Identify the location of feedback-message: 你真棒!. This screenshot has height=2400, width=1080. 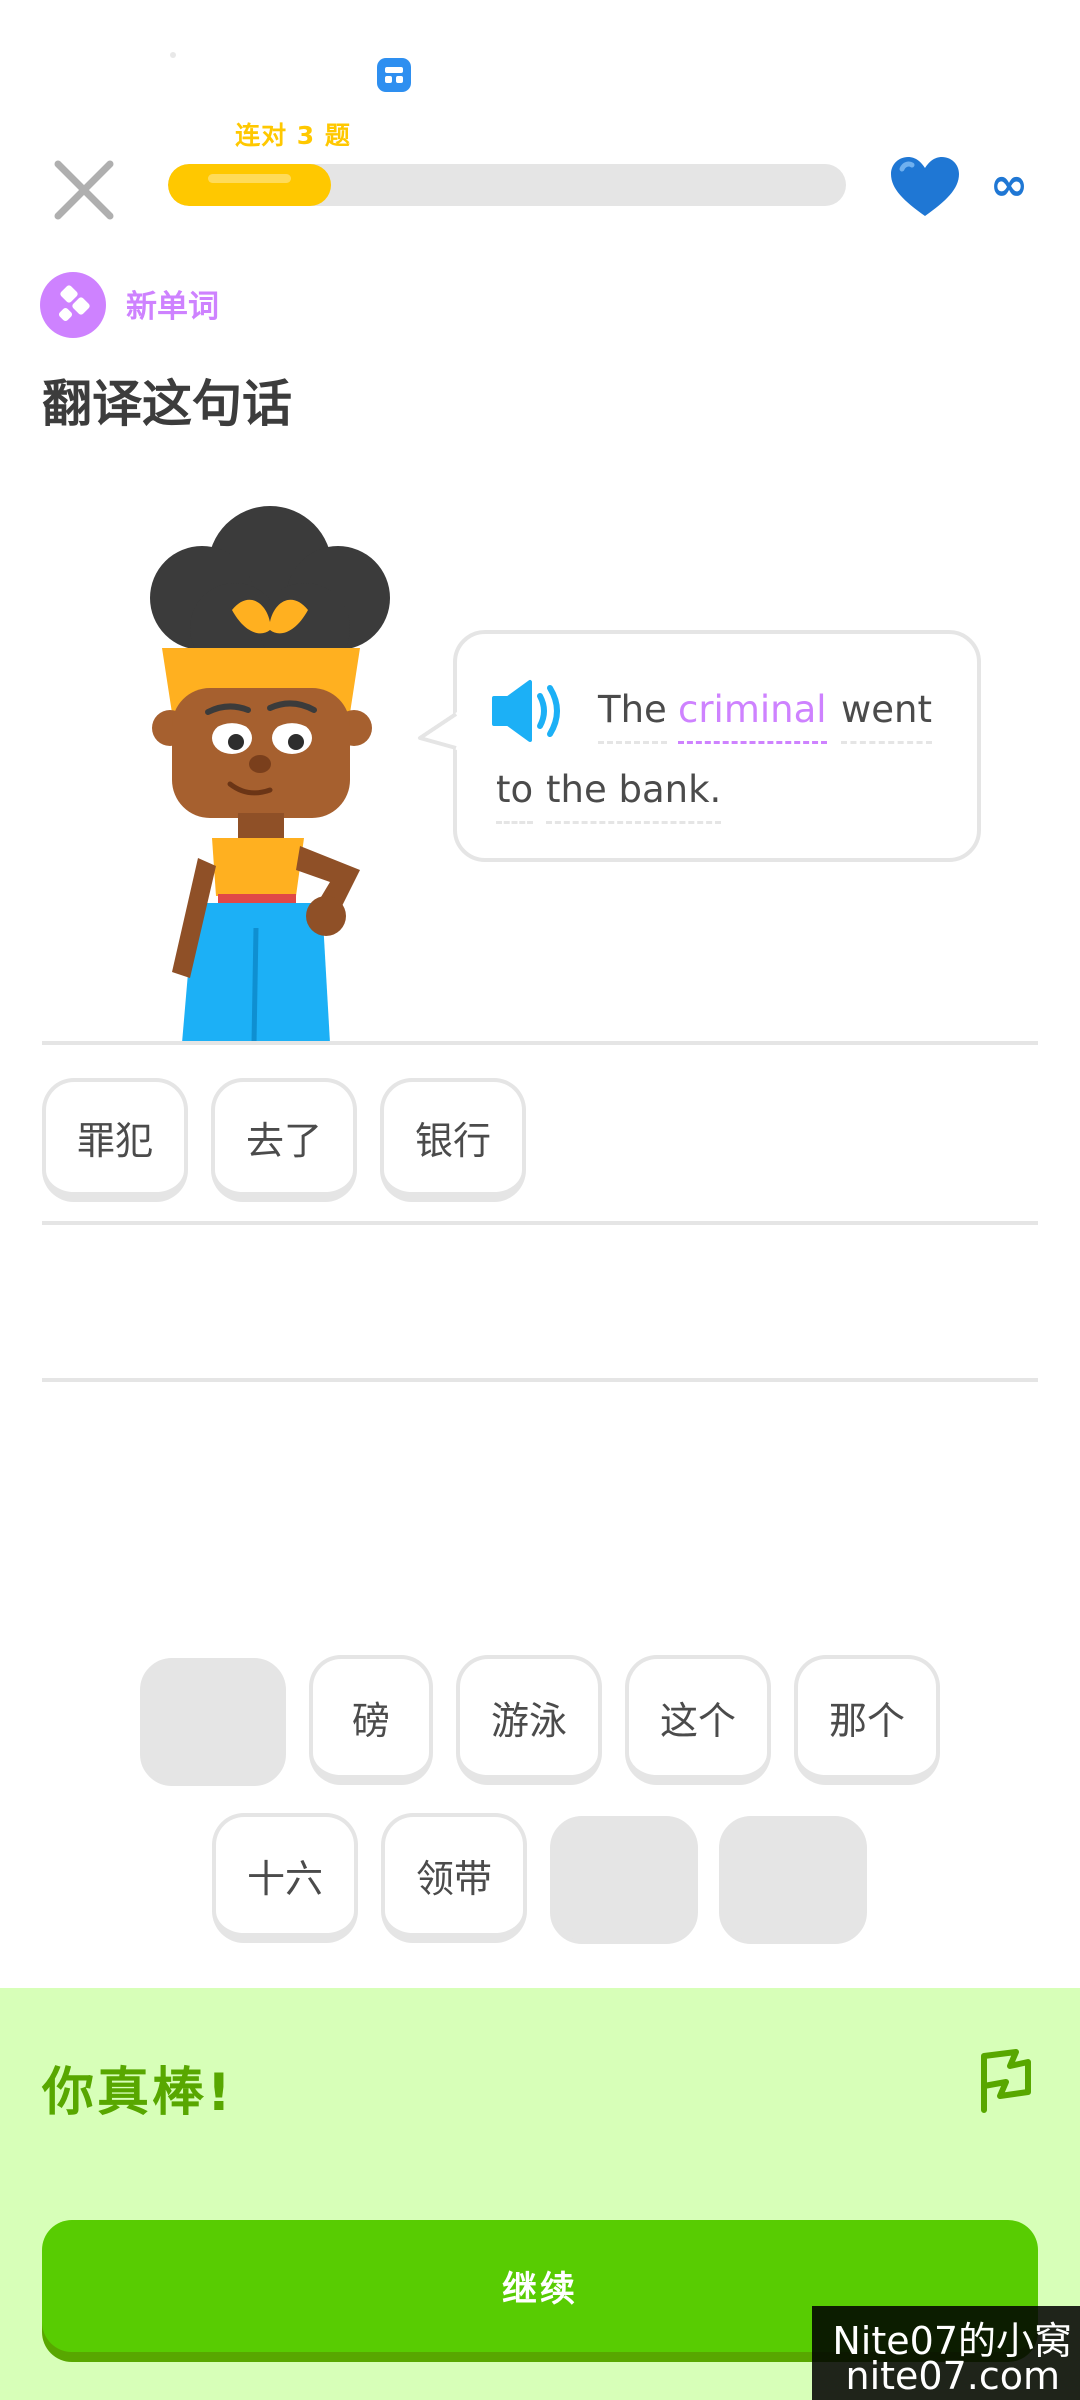
(138, 2093).